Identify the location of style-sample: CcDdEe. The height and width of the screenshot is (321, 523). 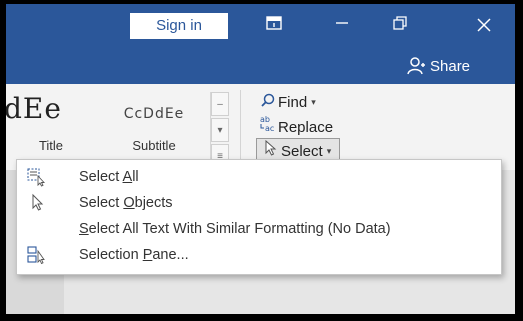
(154, 114).